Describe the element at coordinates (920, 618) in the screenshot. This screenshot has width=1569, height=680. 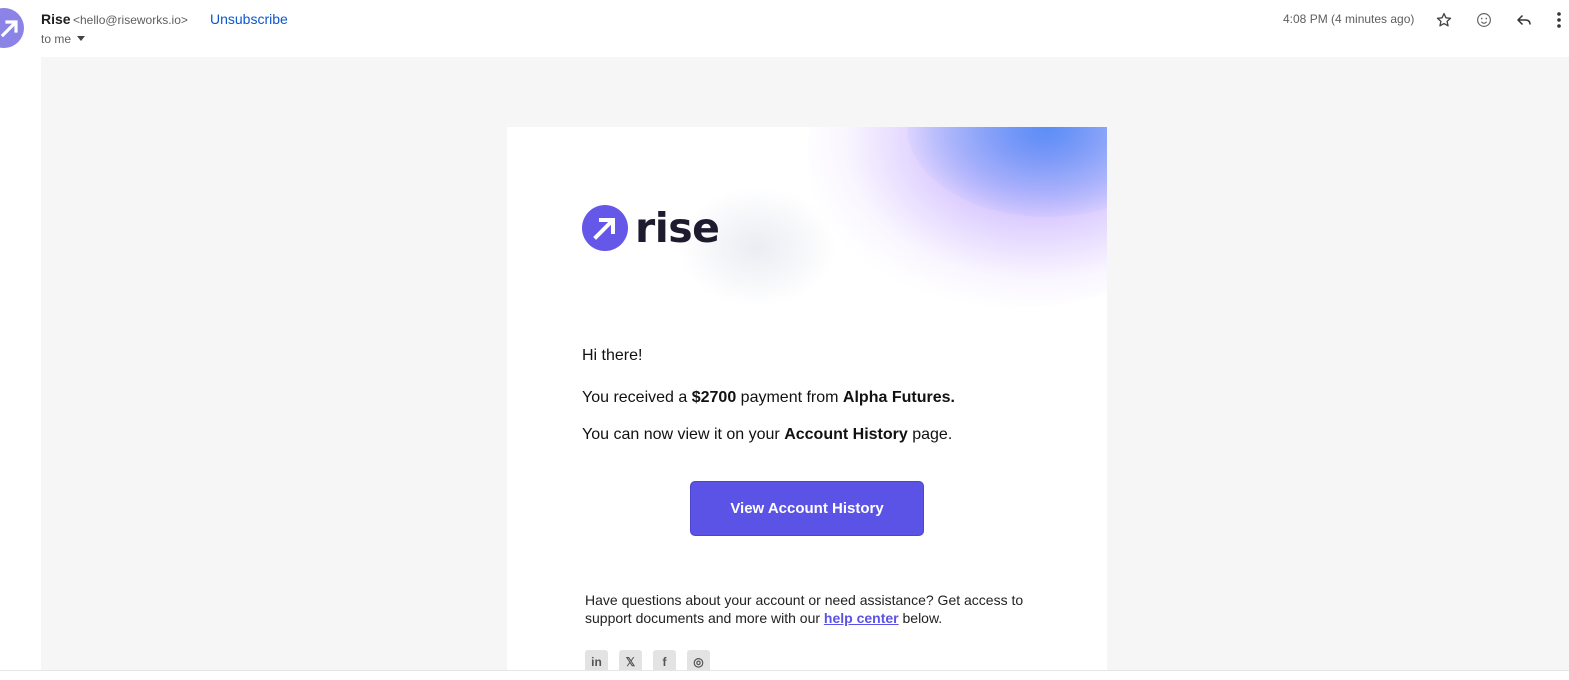
I see `help-text-suffix: below.` at that location.